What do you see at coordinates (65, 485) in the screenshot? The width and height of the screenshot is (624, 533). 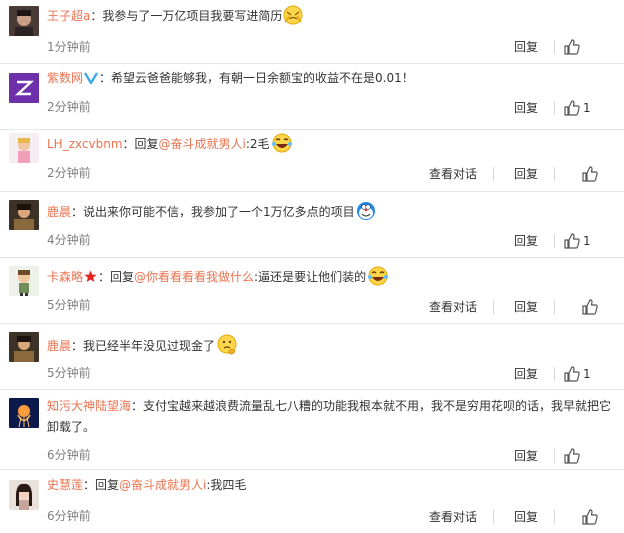 I see `username-link: 史慧莲` at bounding box center [65, 485].